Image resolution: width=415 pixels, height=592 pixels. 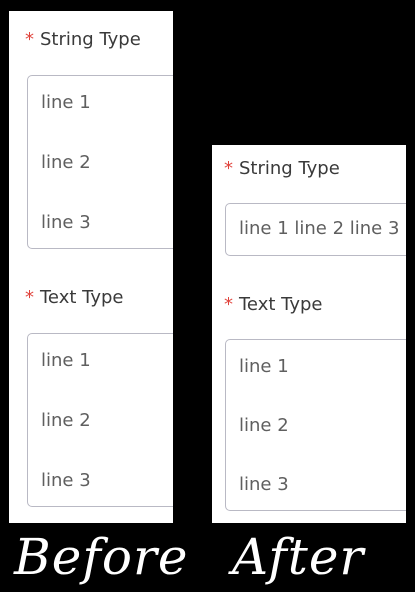 What do you see at coordinates (100, 162) in the screenshot?
I see `string-type-textarea: line 1 line 2 line 3` at bounding box center [100, 162].